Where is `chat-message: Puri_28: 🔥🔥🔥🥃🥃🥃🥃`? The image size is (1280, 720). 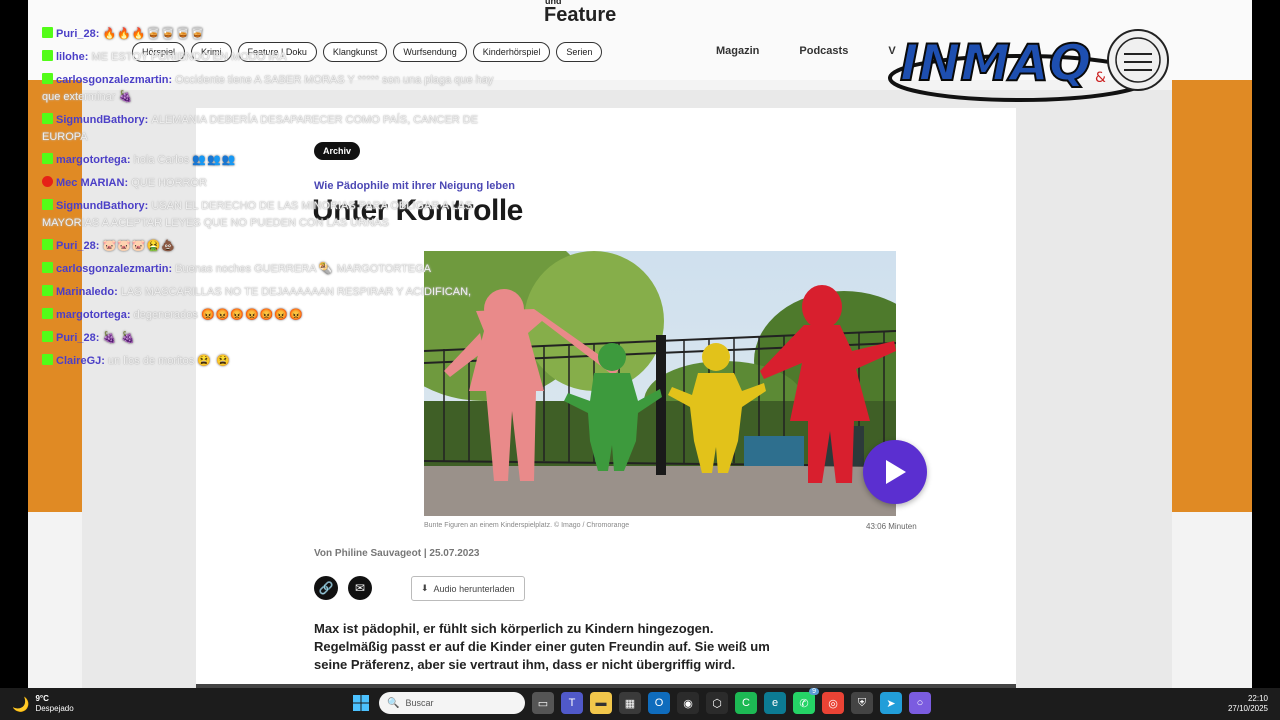 chat-message: Puri_28: 🔥🔥🔥🥃🥃🥃🥃 is located at coordinates (277, 34).